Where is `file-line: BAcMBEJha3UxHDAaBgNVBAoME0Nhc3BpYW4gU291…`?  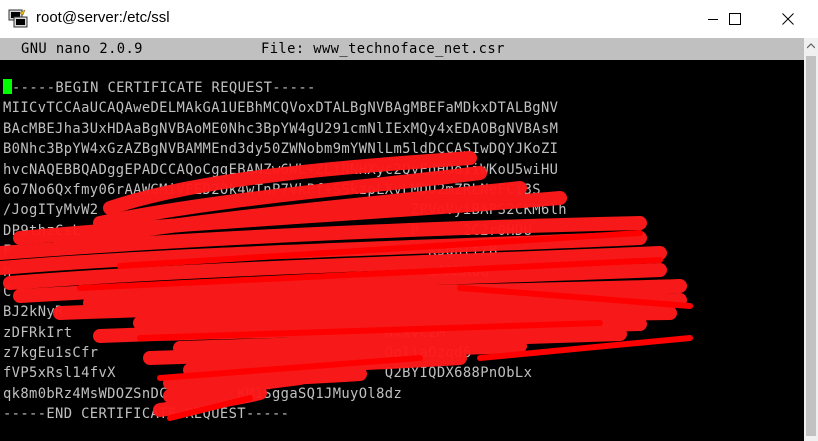
file-line: BAcMBEJha3UxHDAaBgNVBAoME0Nhc3BpYW4gU291… is located at coordinates (281, 128).